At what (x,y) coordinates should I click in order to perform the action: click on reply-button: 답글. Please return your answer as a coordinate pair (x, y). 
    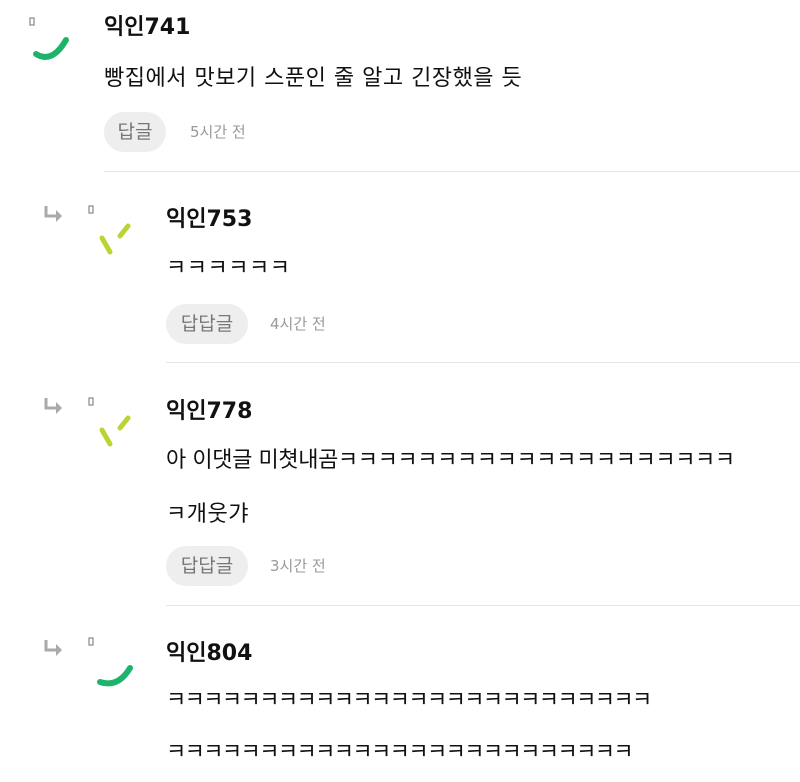
    Looking at the image, I should click on (135, 132).